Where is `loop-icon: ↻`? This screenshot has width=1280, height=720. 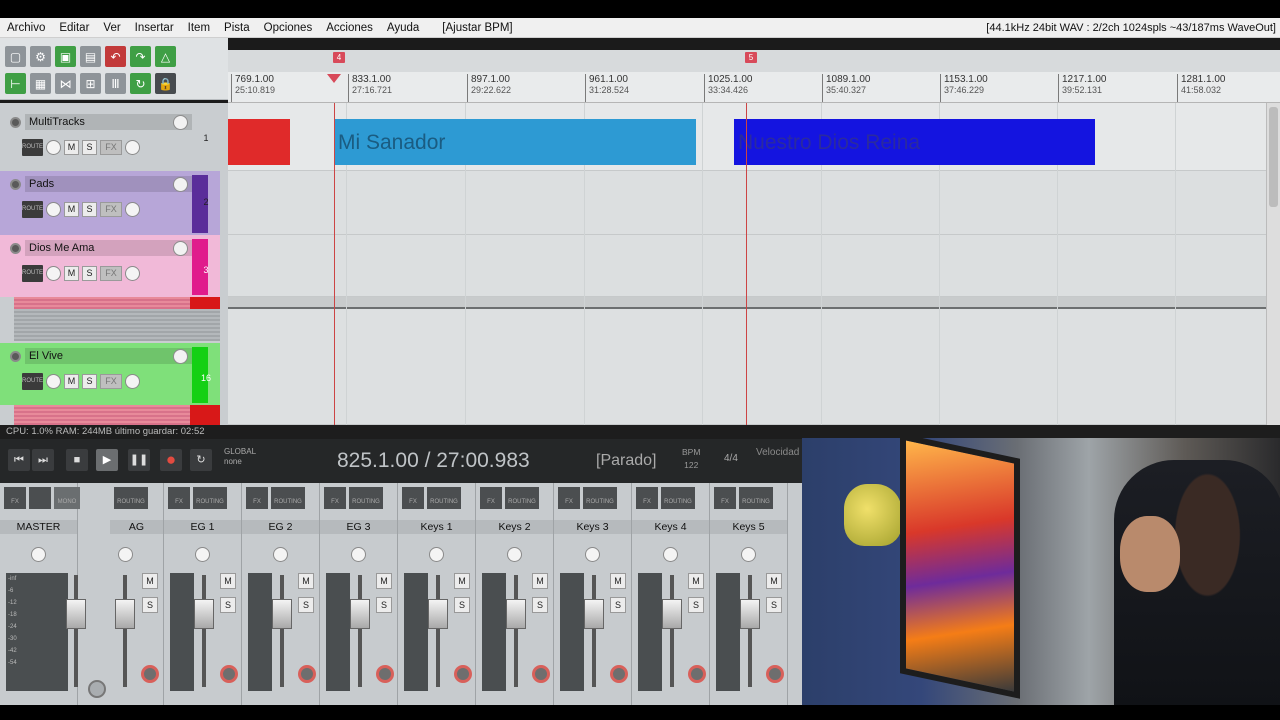 loop-icon: ↻ is located at coordinates (140, 83).